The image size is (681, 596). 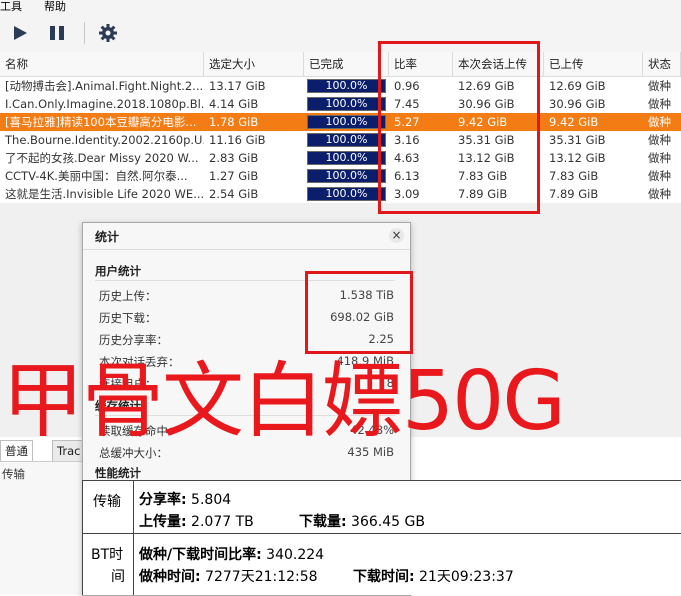 I want to click on torrent-size: 11.16 GiB, so click(x=237, y=140).